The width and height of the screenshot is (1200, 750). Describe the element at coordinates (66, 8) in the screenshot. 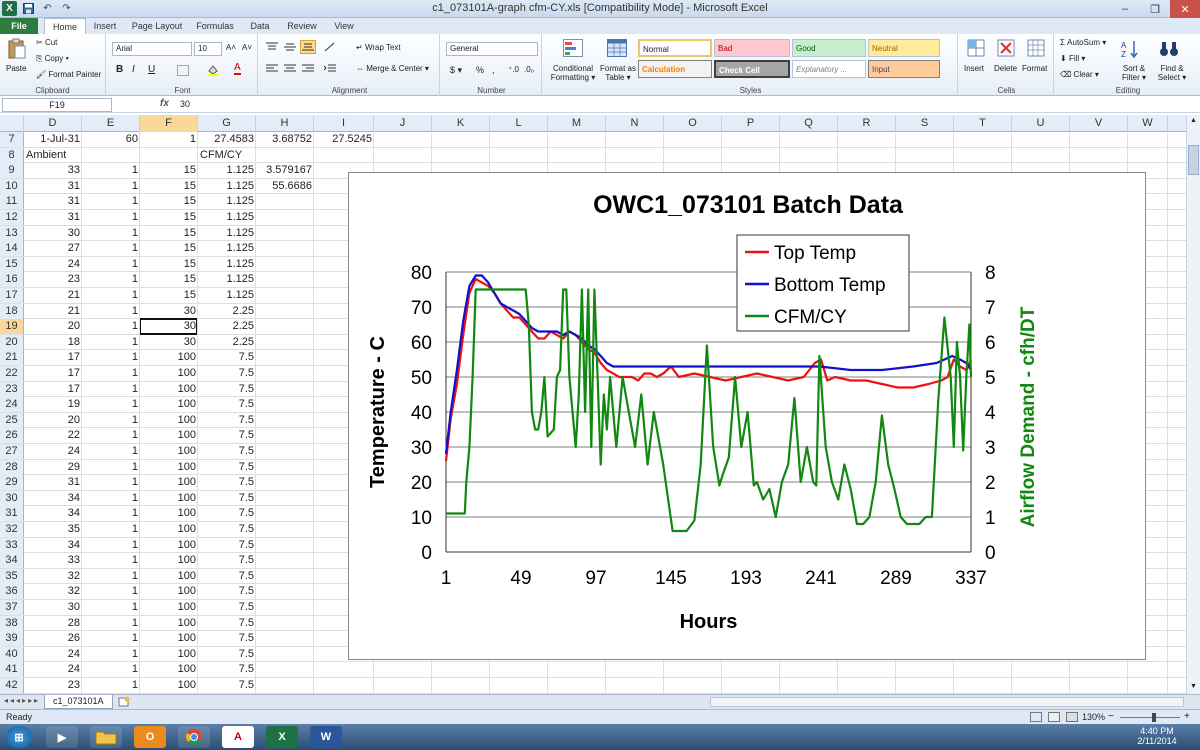

I see `redo-icon: ↷` at that location.